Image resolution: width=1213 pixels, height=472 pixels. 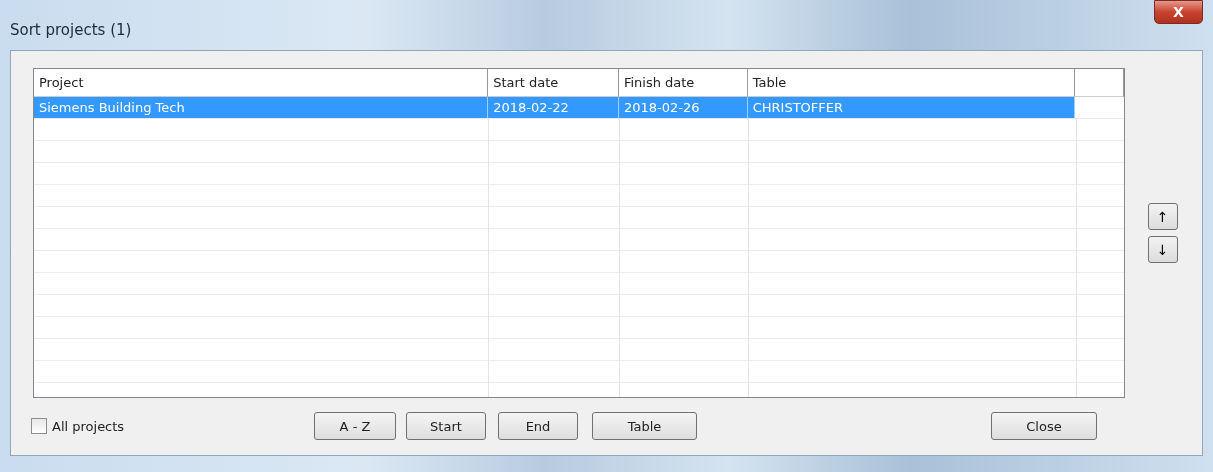 What do you see at coordinates (261, 83) in the screenshot?
I see `column-header: Project` at bounding box center [261, 83].